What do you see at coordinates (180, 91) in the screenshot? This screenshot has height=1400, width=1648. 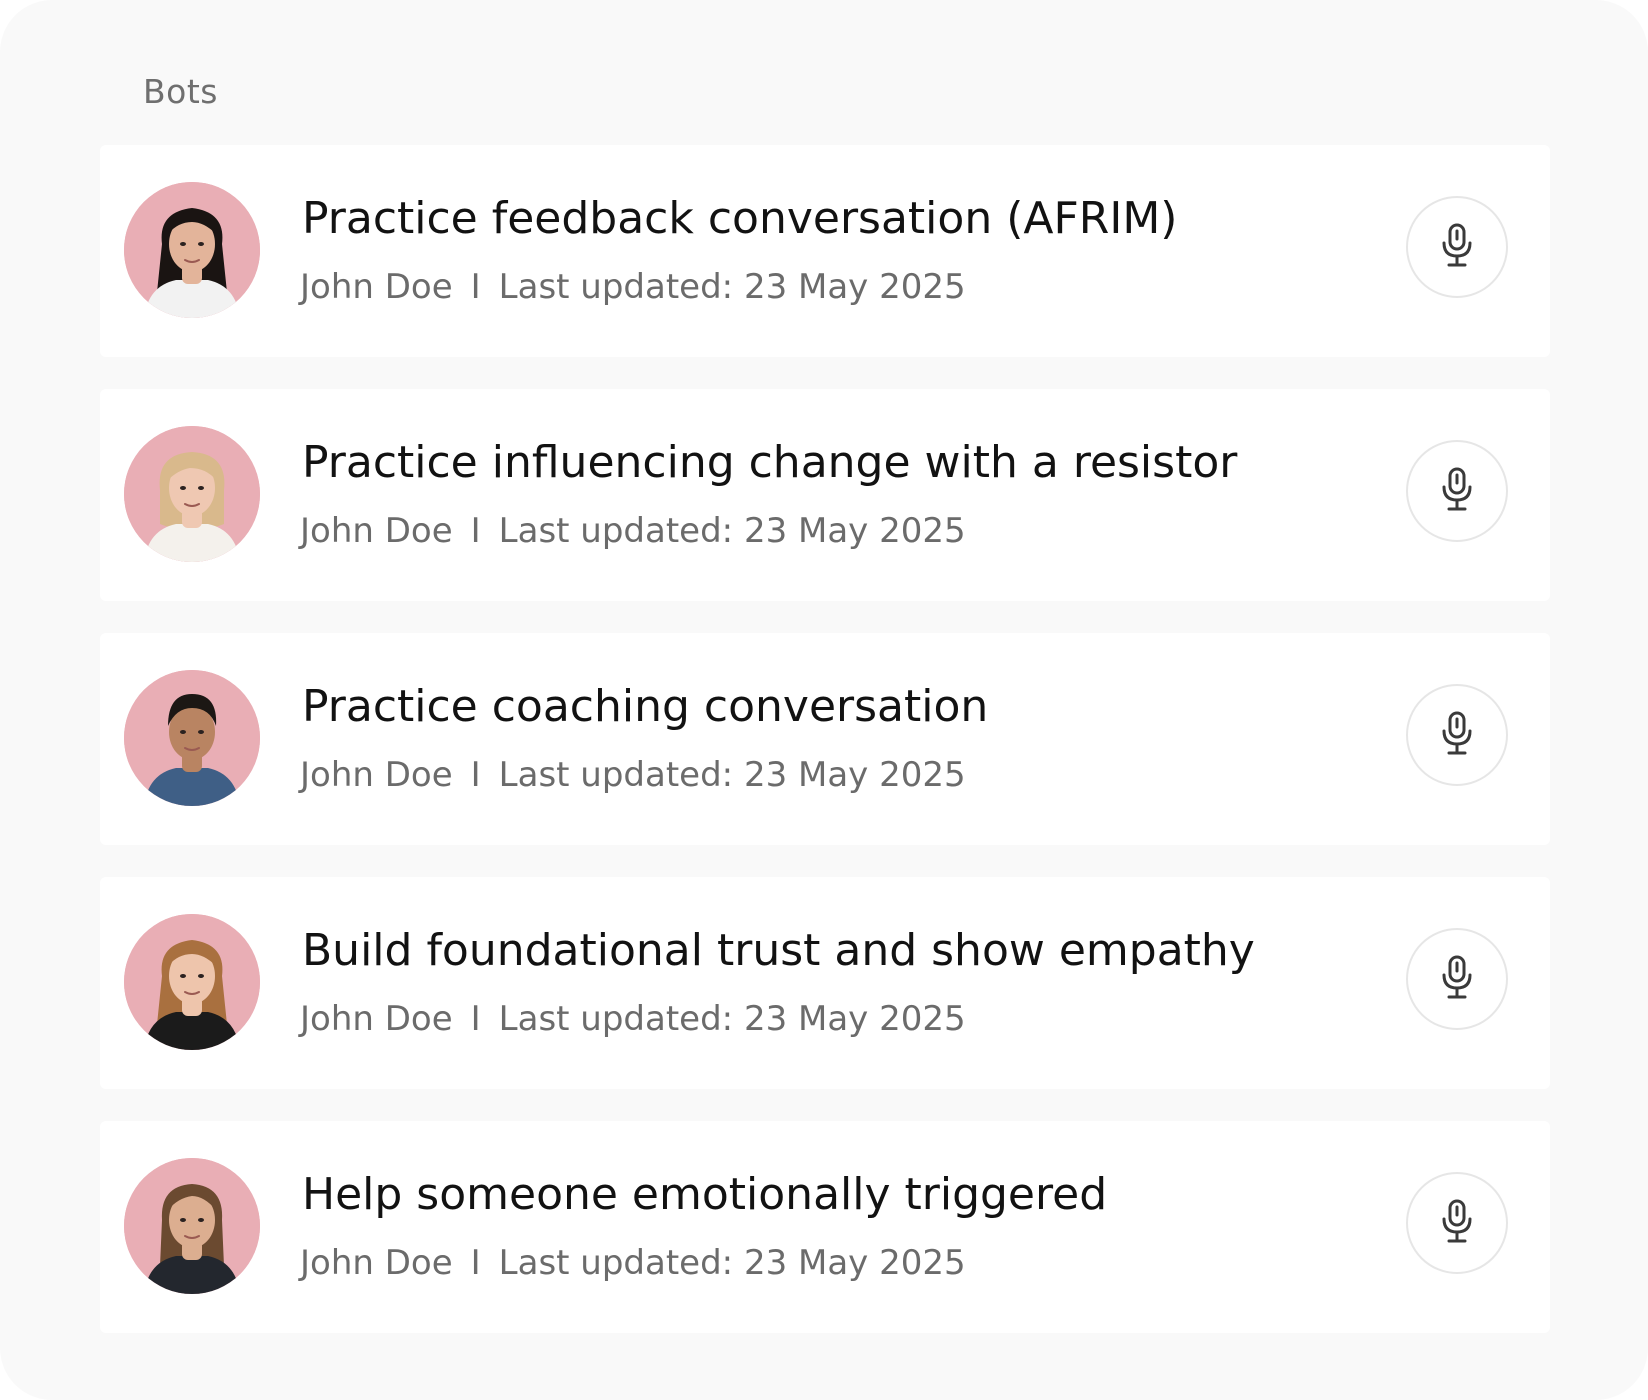 I see `section-title: Bots` at bounding box center [180, 91].